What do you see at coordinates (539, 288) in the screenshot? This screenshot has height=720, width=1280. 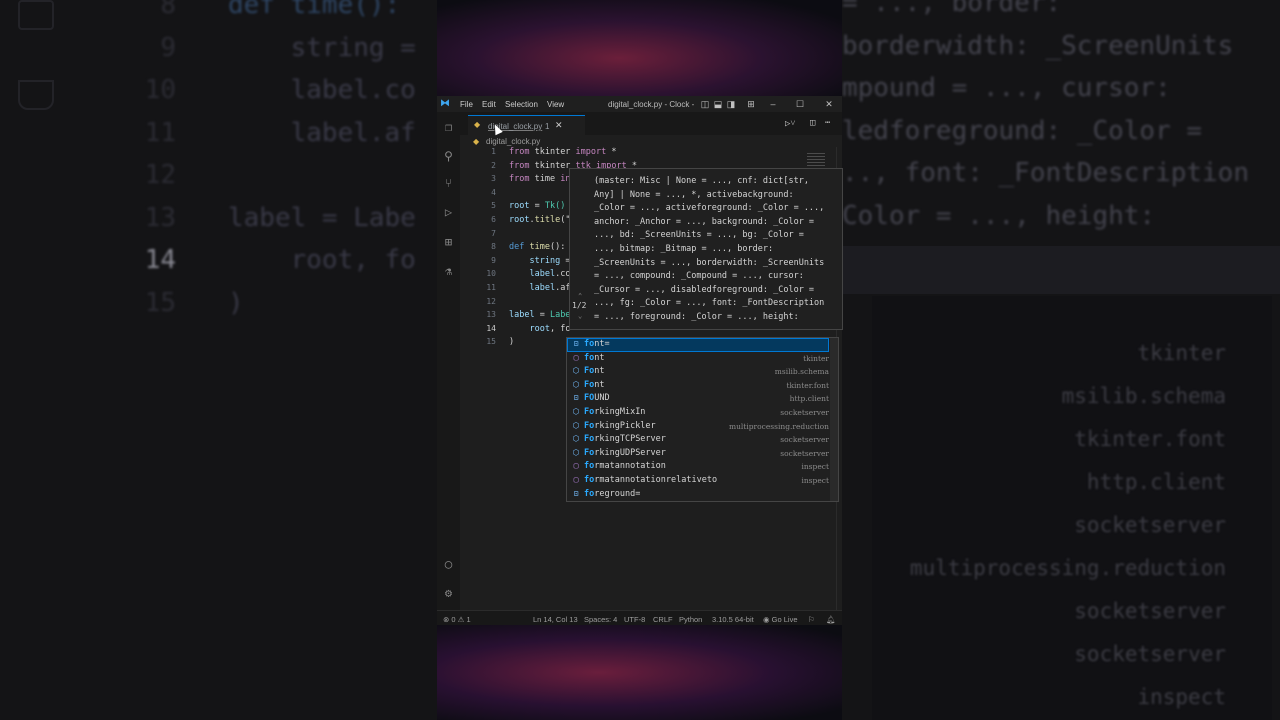 I see `code-line: label.af` at bounding box center [539, 288].